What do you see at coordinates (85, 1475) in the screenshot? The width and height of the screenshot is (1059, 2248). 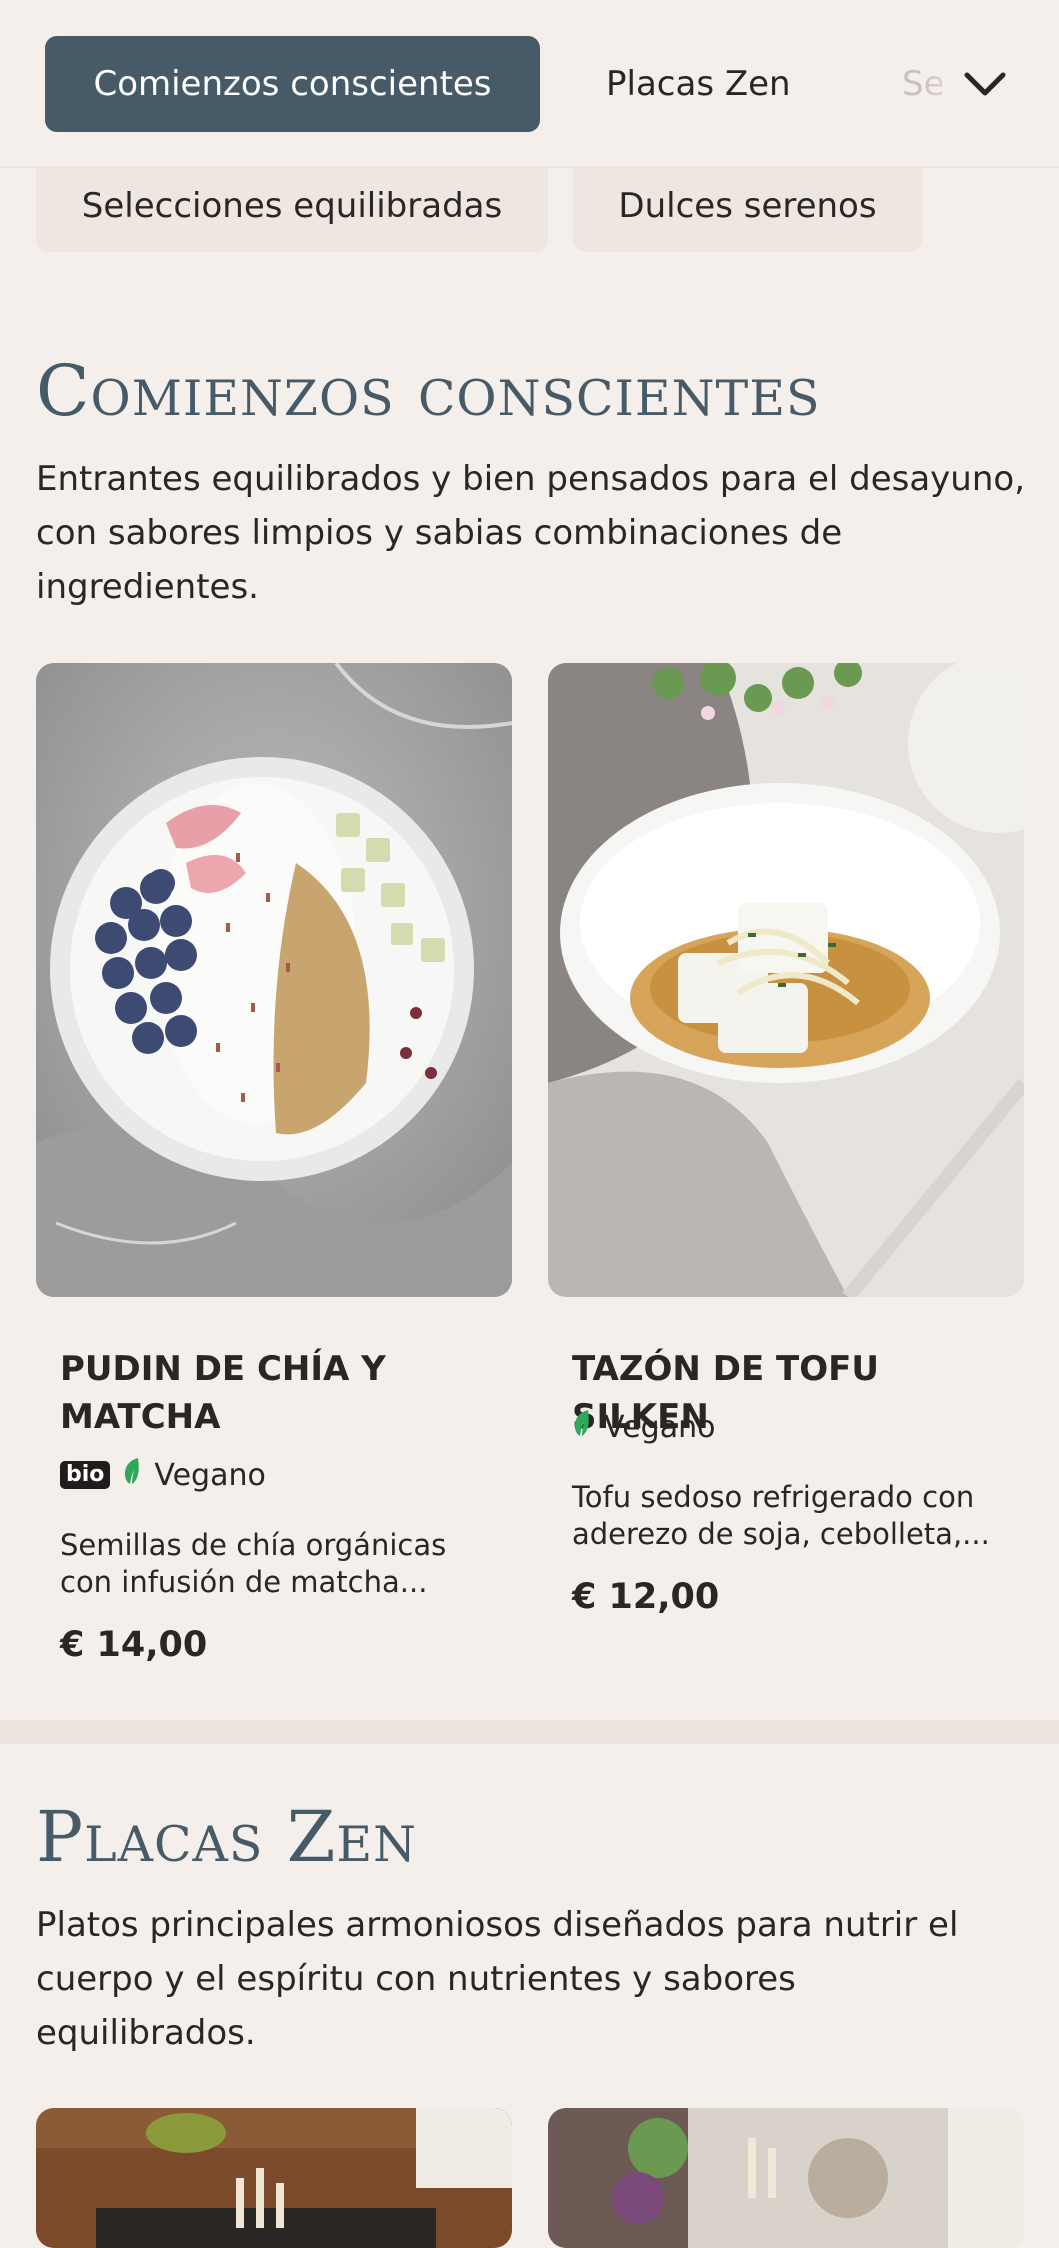 I see `bio-badge: bio` at bounding box center [85, 1475].